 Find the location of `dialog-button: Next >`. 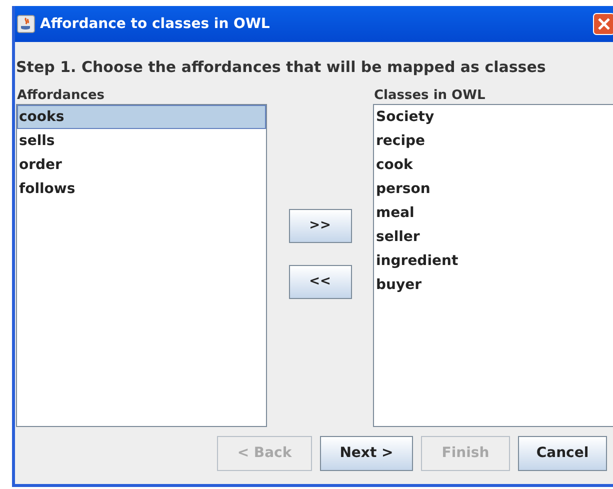

dialog-button: Next > is located at coordinates (366, 453).